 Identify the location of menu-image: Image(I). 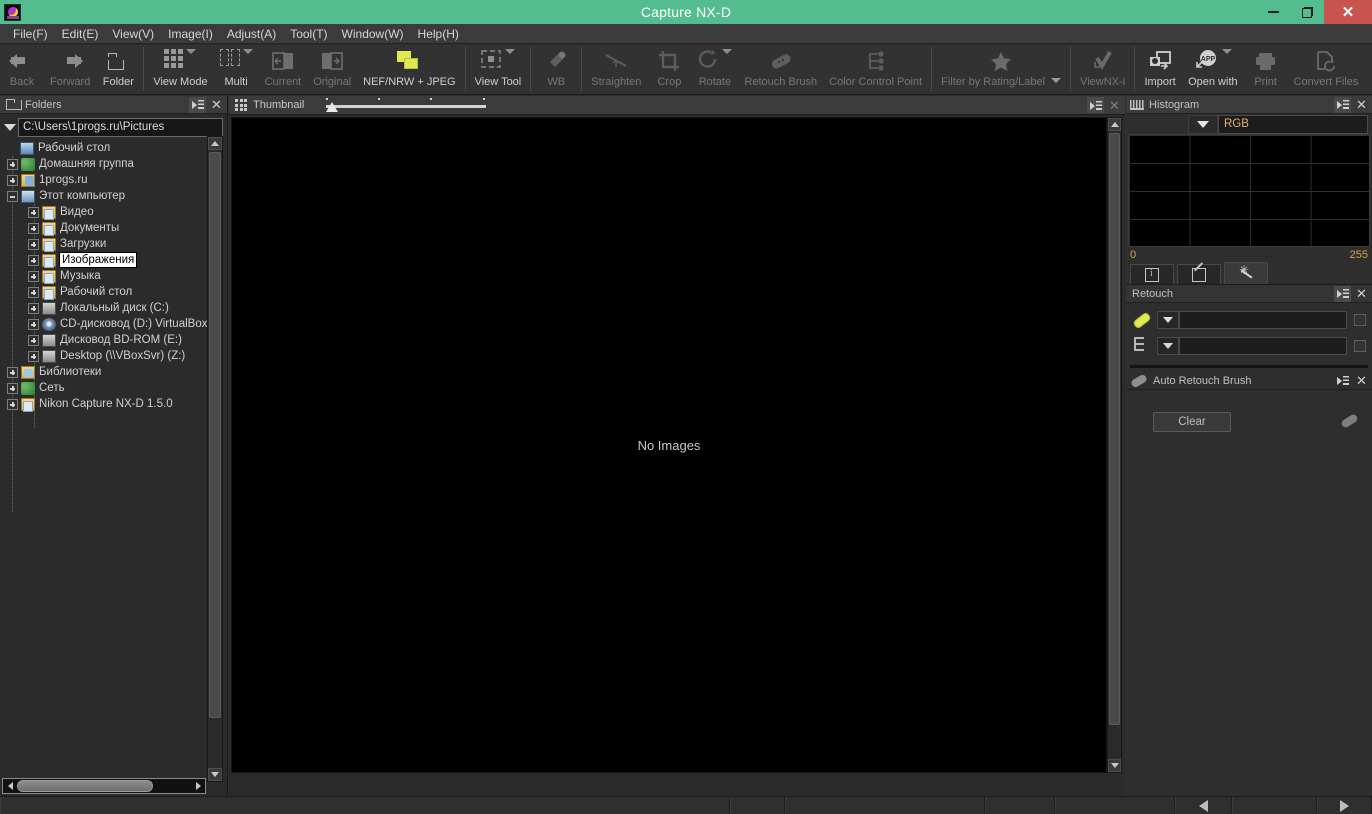
(190, 34).